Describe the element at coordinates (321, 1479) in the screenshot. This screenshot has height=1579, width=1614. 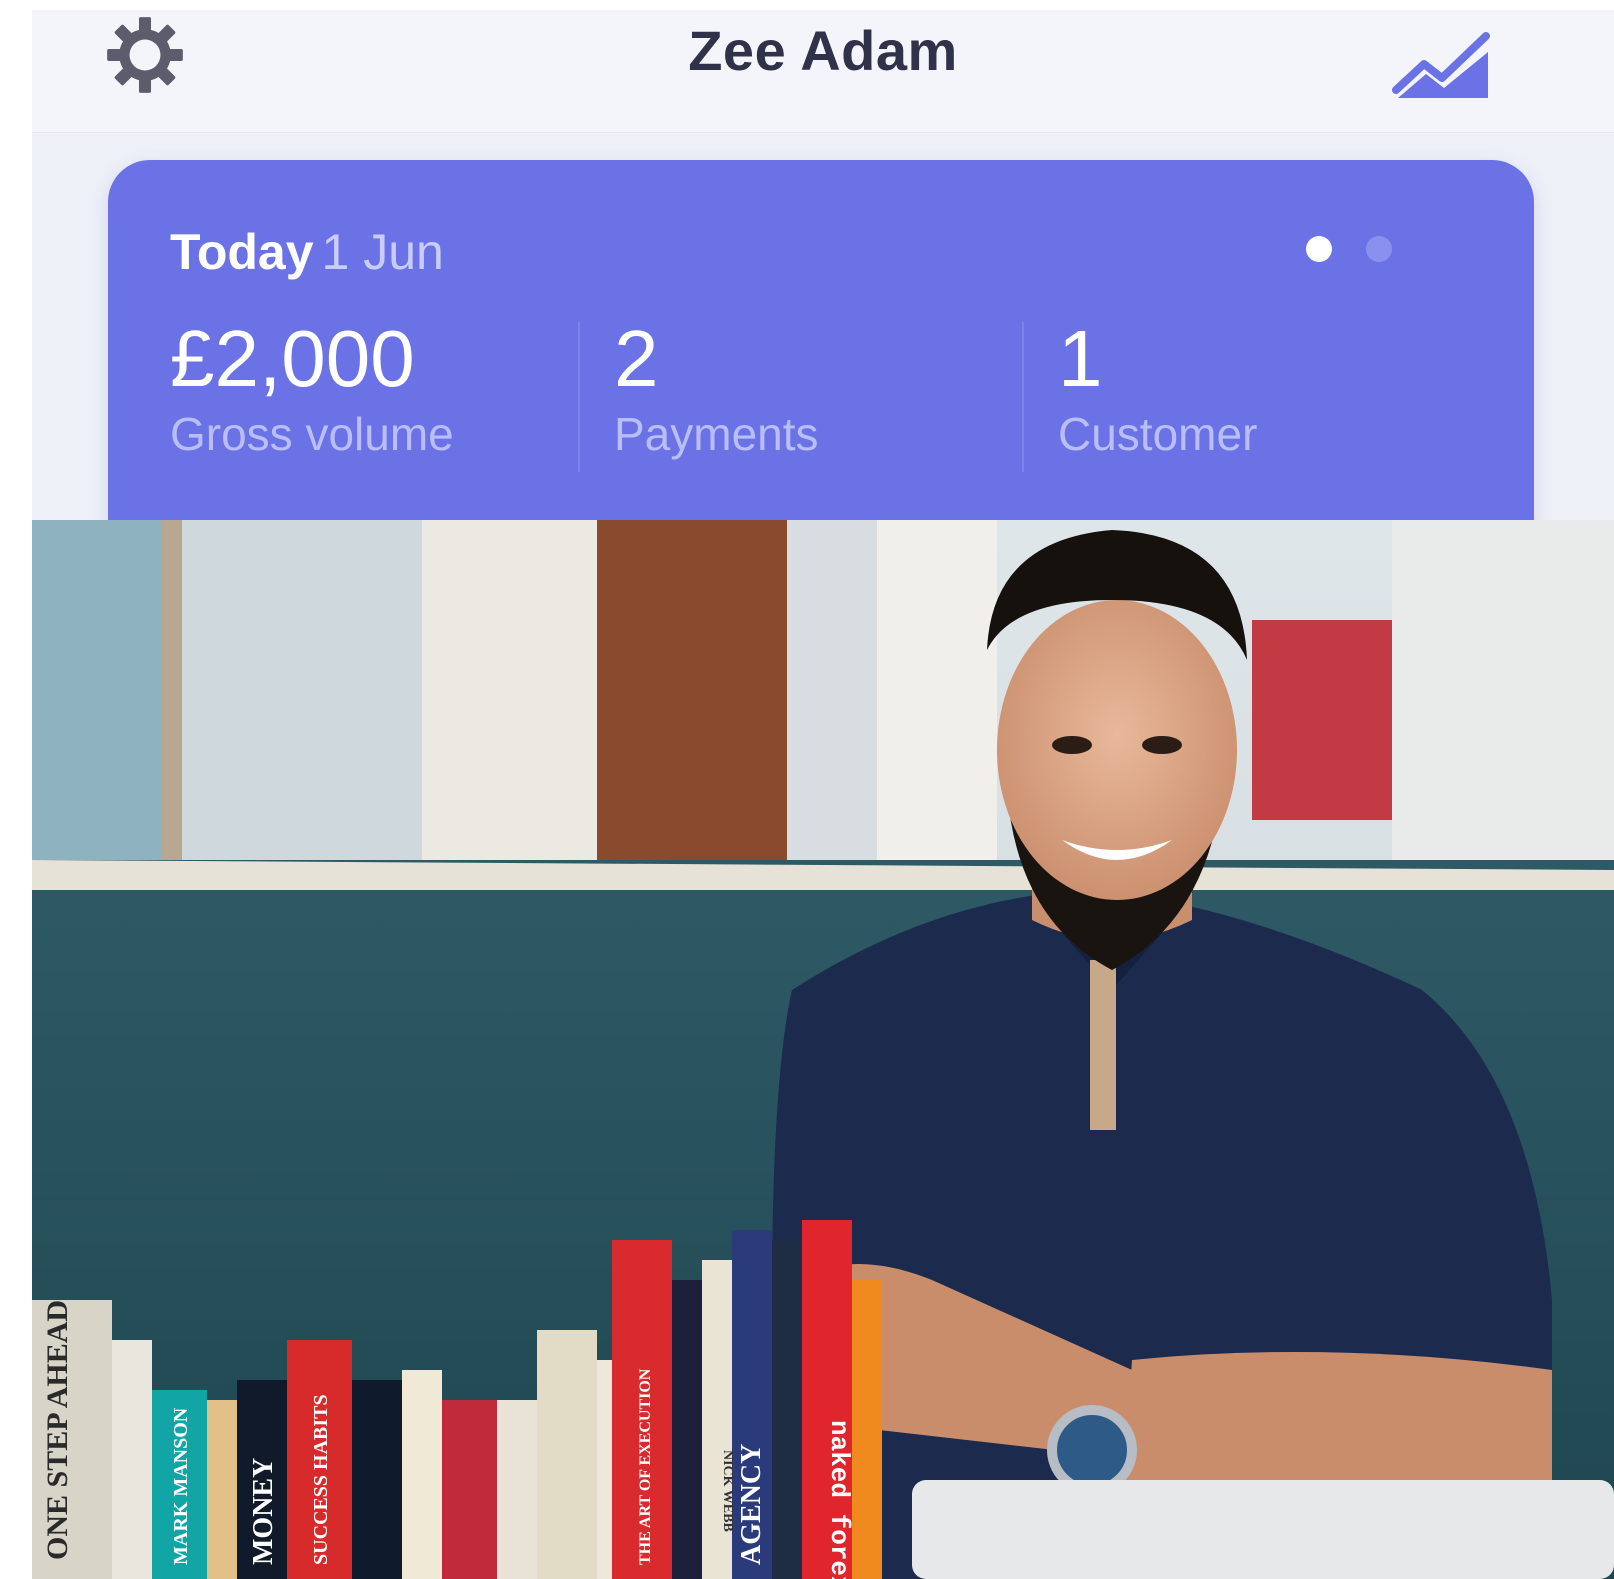
I see `book-title: SUCCESS HABITS` at that location.